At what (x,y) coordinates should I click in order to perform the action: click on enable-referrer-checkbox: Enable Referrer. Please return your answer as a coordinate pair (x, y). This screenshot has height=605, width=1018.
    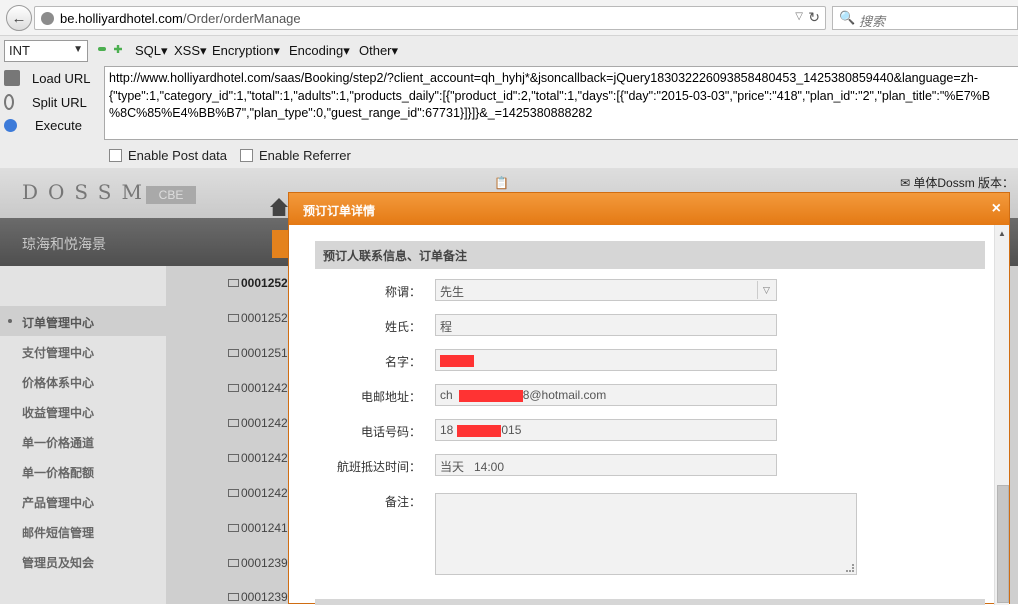
    Looking at the image, I should click on (295, 155).